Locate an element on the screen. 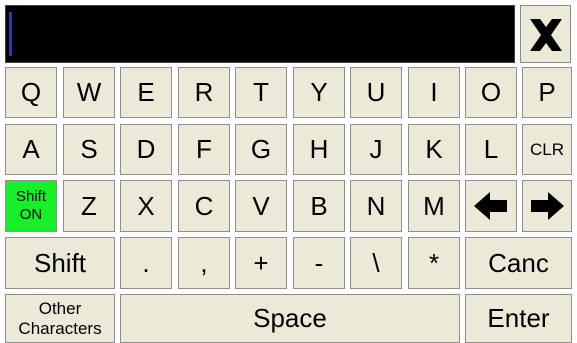 This screenshot has height=343, width=577. other-characters-line1: Other is located at coordinates (60, 308).